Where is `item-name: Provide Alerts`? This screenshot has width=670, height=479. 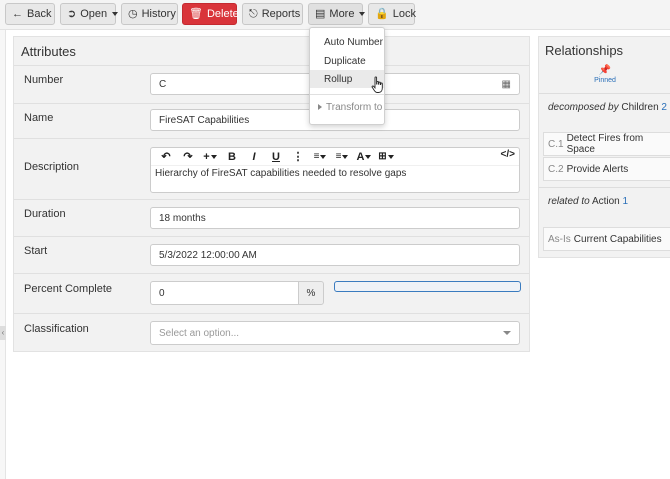
item-name: Provide Alerts is located at coordinates (597, 169).